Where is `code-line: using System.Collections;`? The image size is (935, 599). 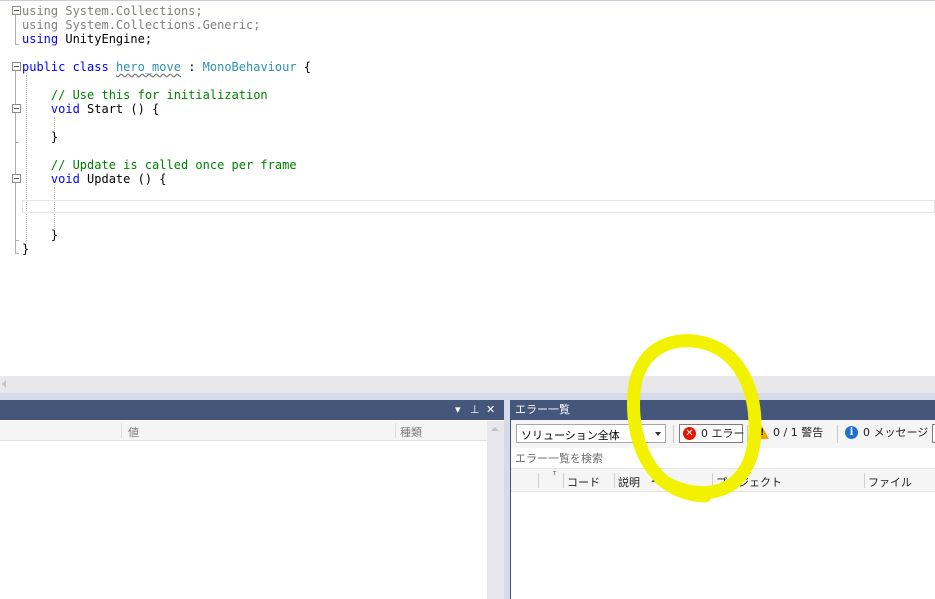 code-line: using System.Collections; is located at coordinates (112, 11).